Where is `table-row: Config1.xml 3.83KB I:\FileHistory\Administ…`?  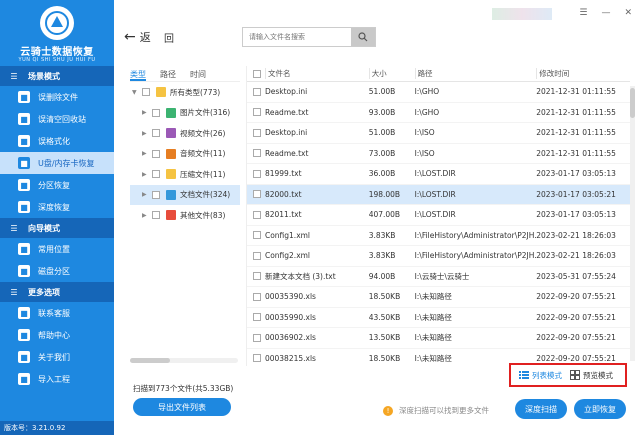 table-row: Config1.xml 3.83KB I:\FileHistory\Administ… is located at coordinates (438, 236).